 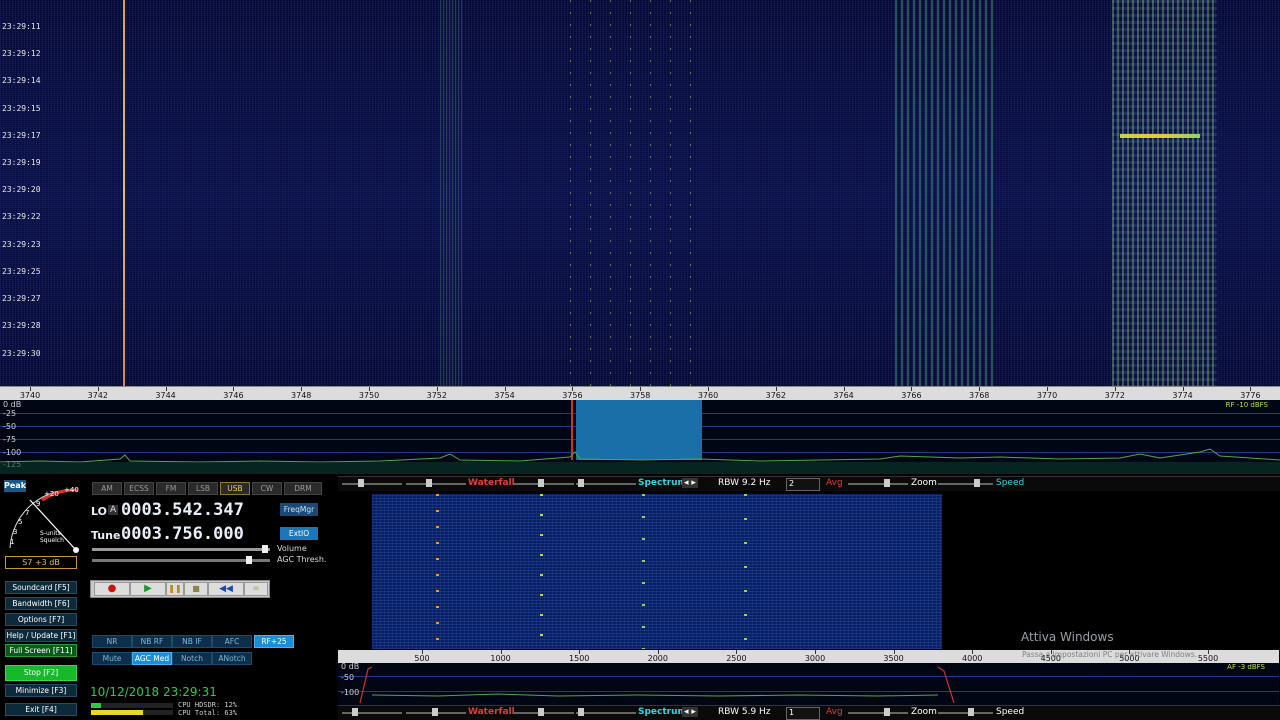 I want to click on scale-label: 3752, so click(x=436, y=395).